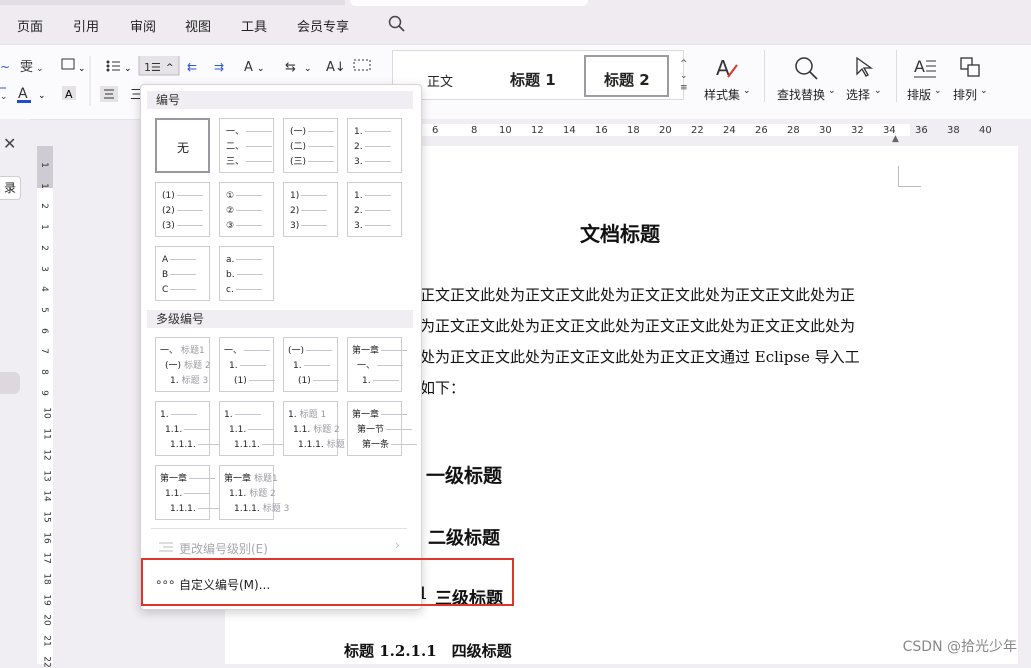  I want to click on numbering-option: ABC, so click(182, 273).